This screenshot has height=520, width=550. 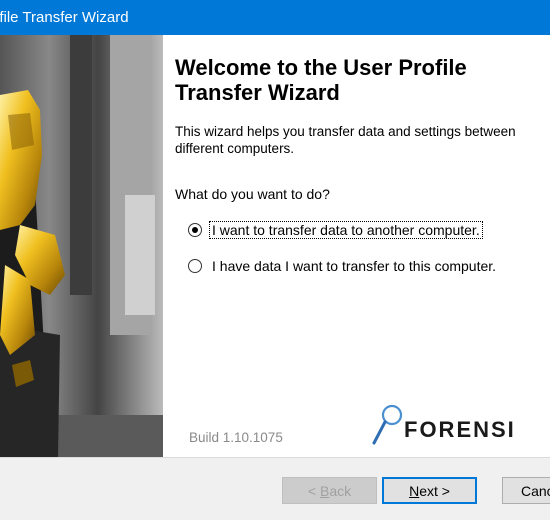 What do you see at coordinates (526, 490) in the screenshot?
I see `cancel-button: Canc` at bounding box center [526, 490].